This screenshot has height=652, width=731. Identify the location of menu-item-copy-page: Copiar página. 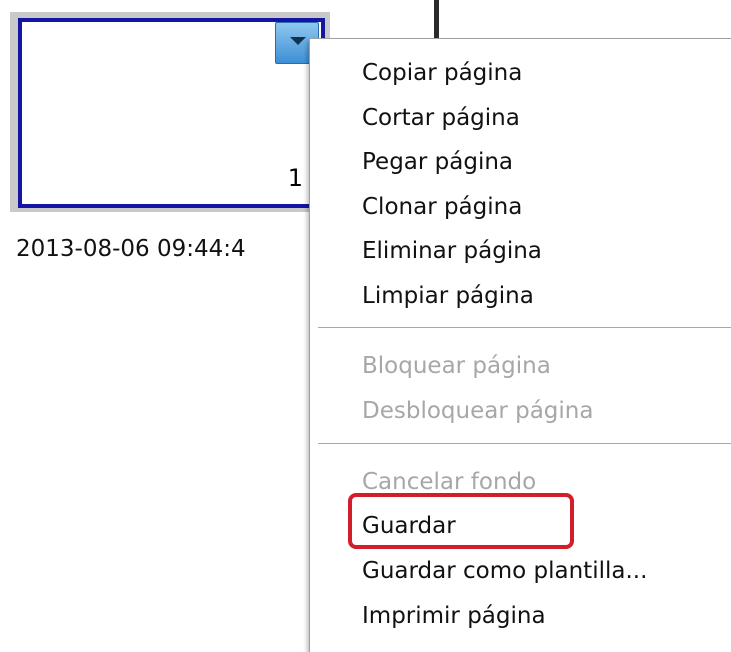
(442, 73).